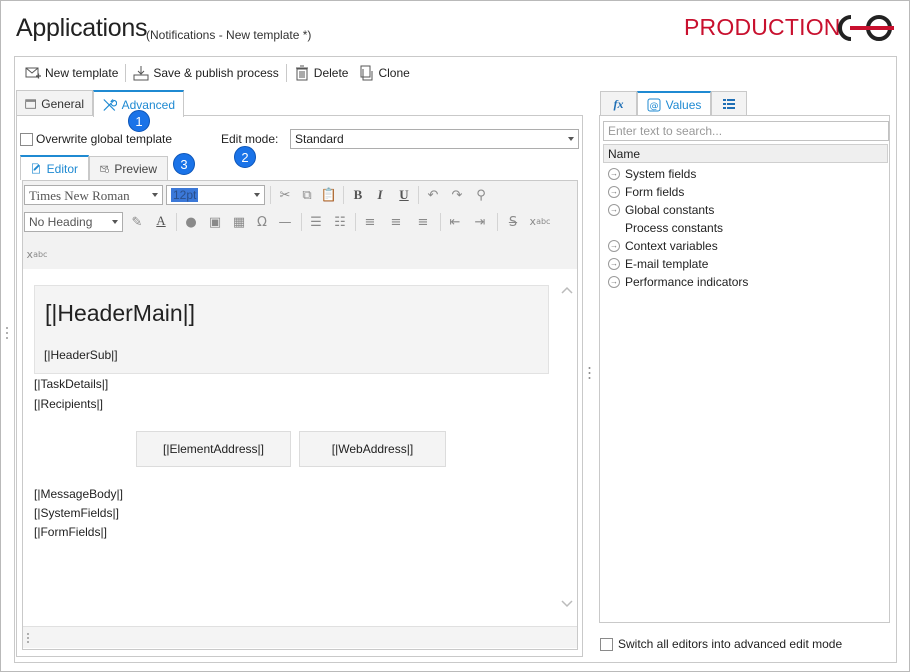 Image resolution: width=910 pixels, height=672 pixels. I want to click on delete-label: Delete, so click(331, 73).